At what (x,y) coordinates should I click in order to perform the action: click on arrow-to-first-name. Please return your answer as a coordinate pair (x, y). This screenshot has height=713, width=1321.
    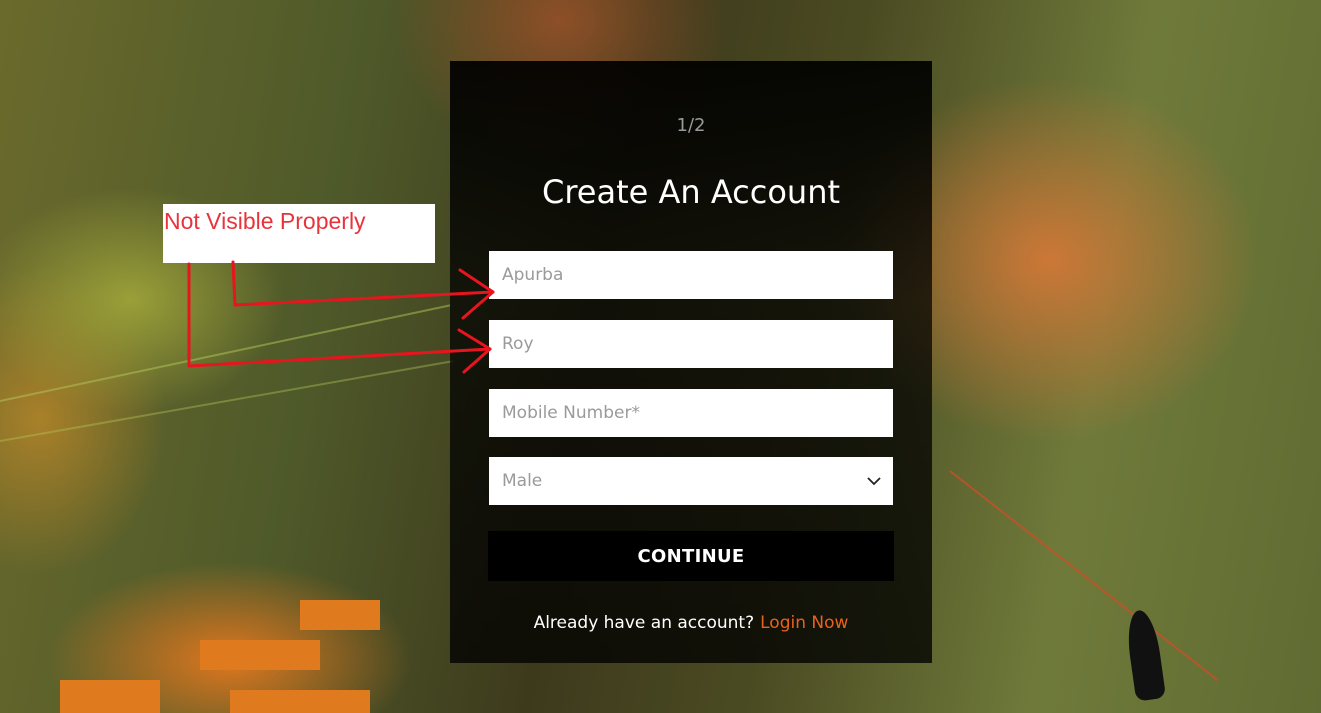
    Looking at the image, I should click on (363, 283).